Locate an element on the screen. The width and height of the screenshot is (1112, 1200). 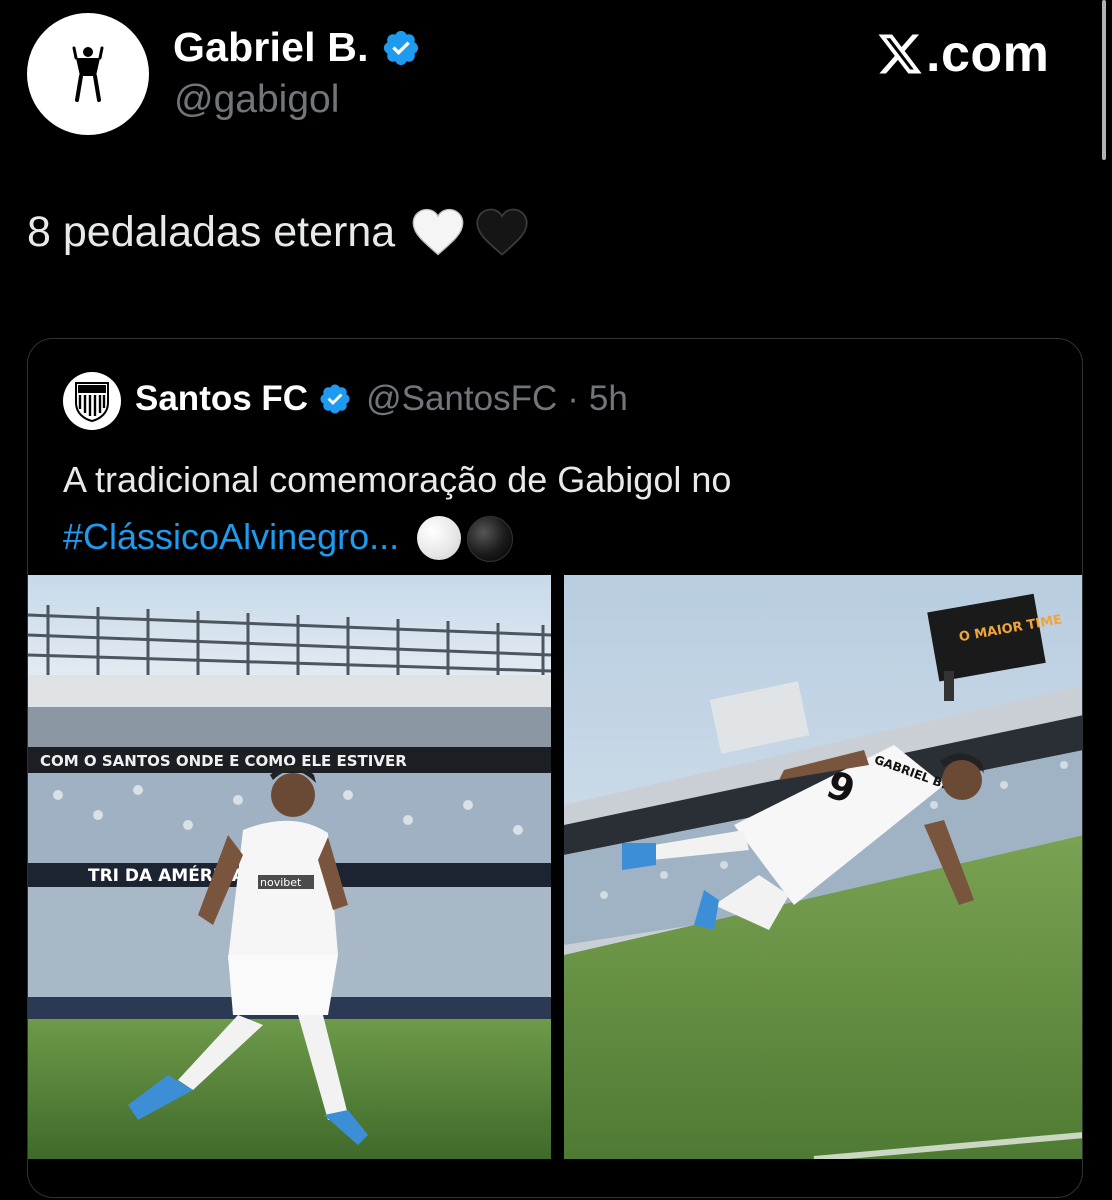
white-circle-icon is located at coordinates (439, 538).